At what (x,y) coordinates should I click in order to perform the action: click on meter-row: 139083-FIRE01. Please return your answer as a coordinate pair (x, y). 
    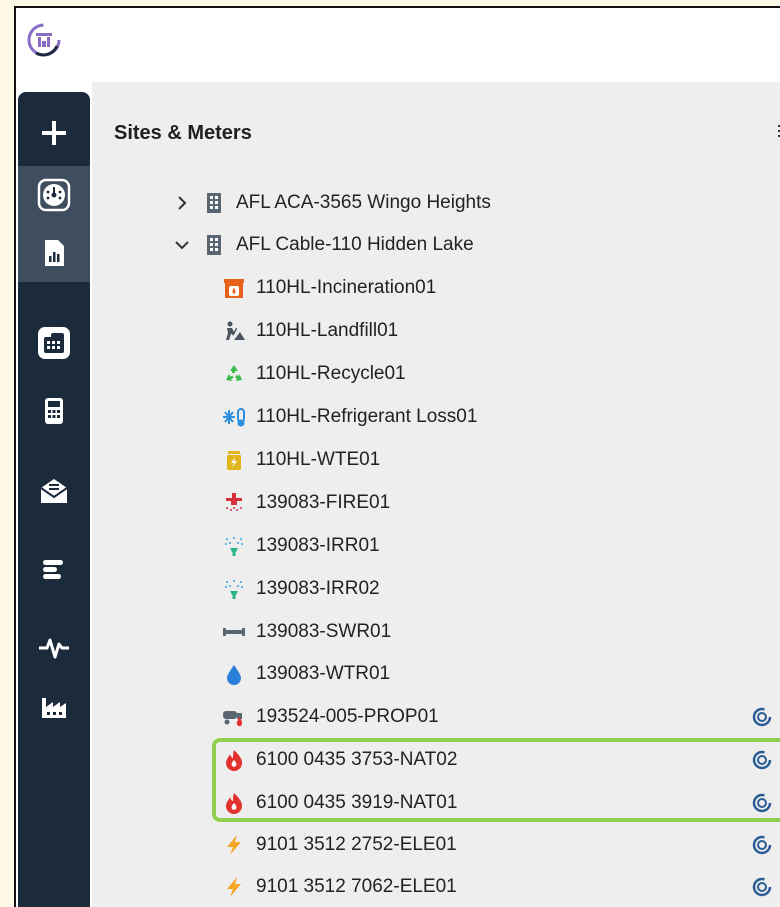
    Looking at the image, I should click on (306, 503).